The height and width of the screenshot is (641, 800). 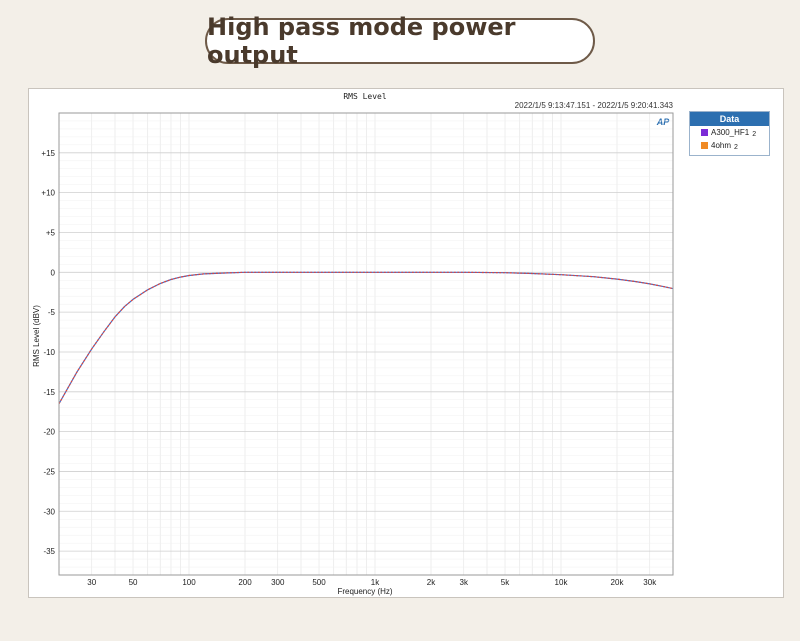 I want to click on y-tick-label: +10, so click(x=48, y=193).